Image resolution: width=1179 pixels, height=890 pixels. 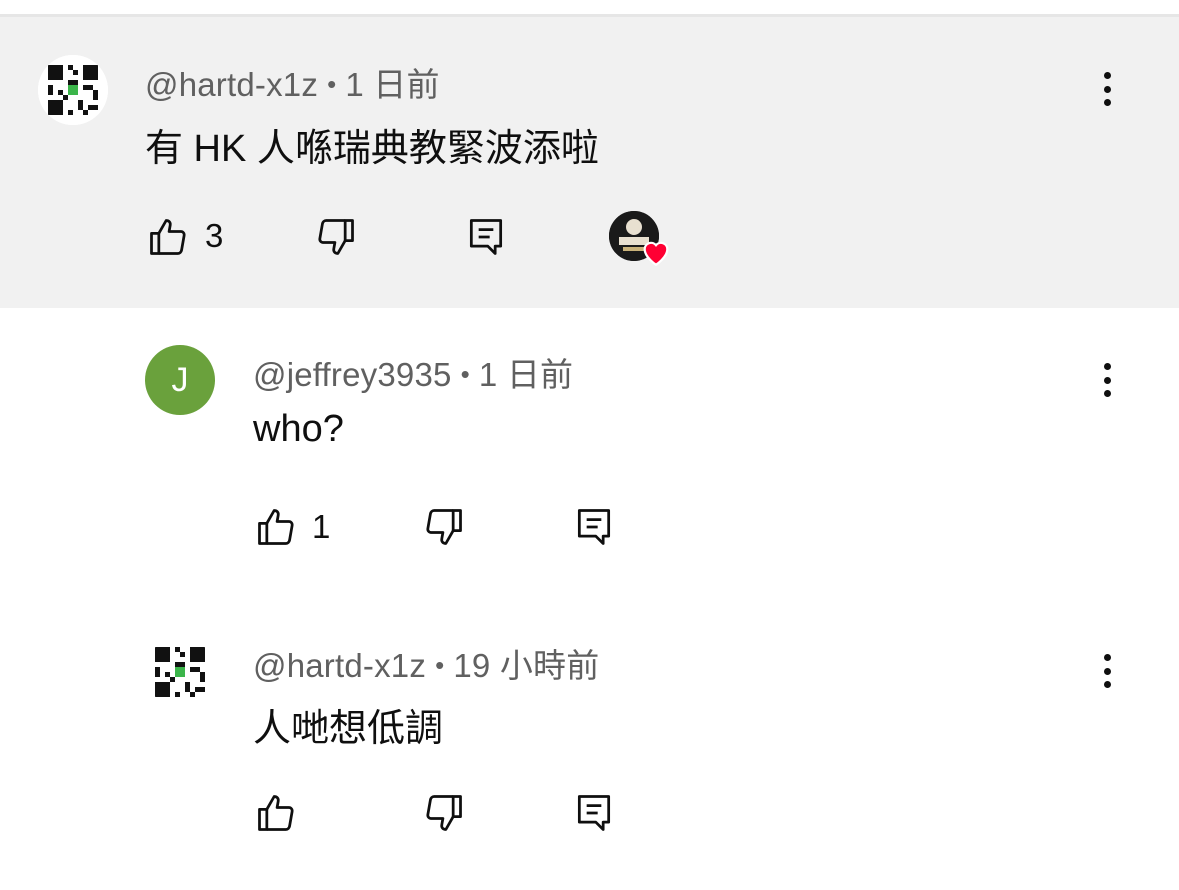 What do you see at coordinates (526, 665) in the screenshot?
I see `timestamp: 19 小時前` at bounding box center [526, 665].